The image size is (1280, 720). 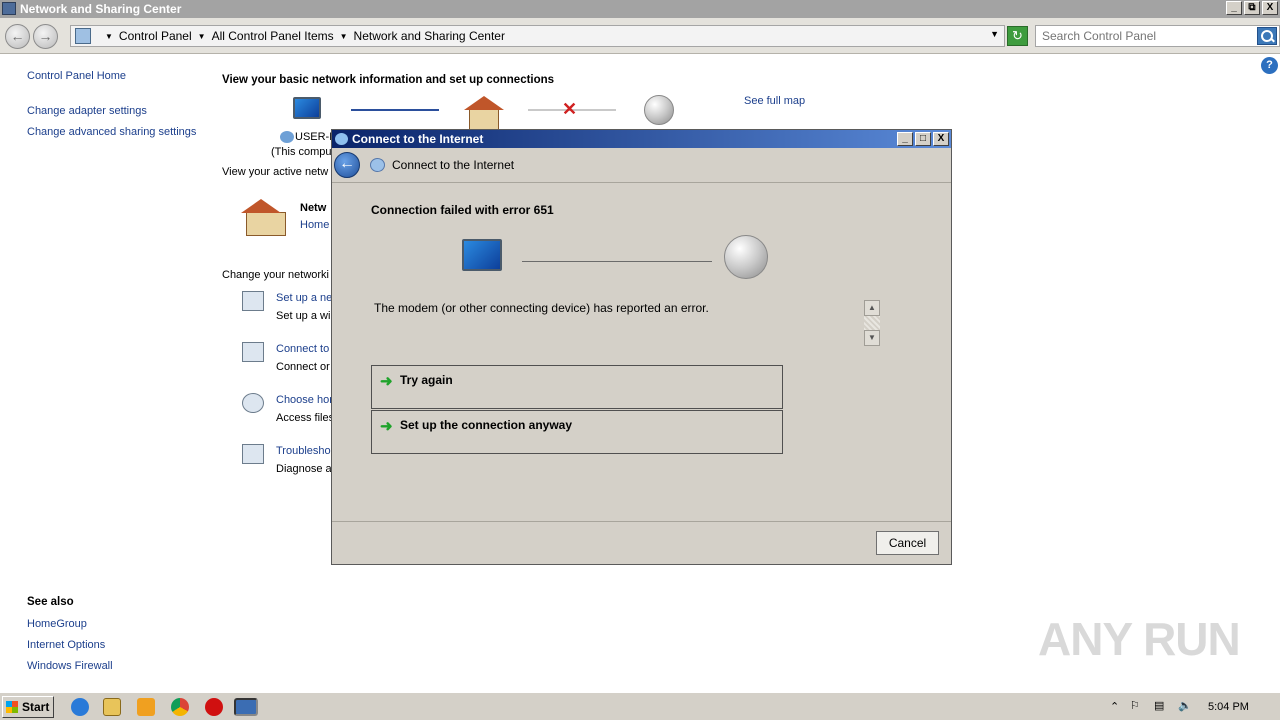 I want to click on start-button: Start, so click(x=28, y=707).